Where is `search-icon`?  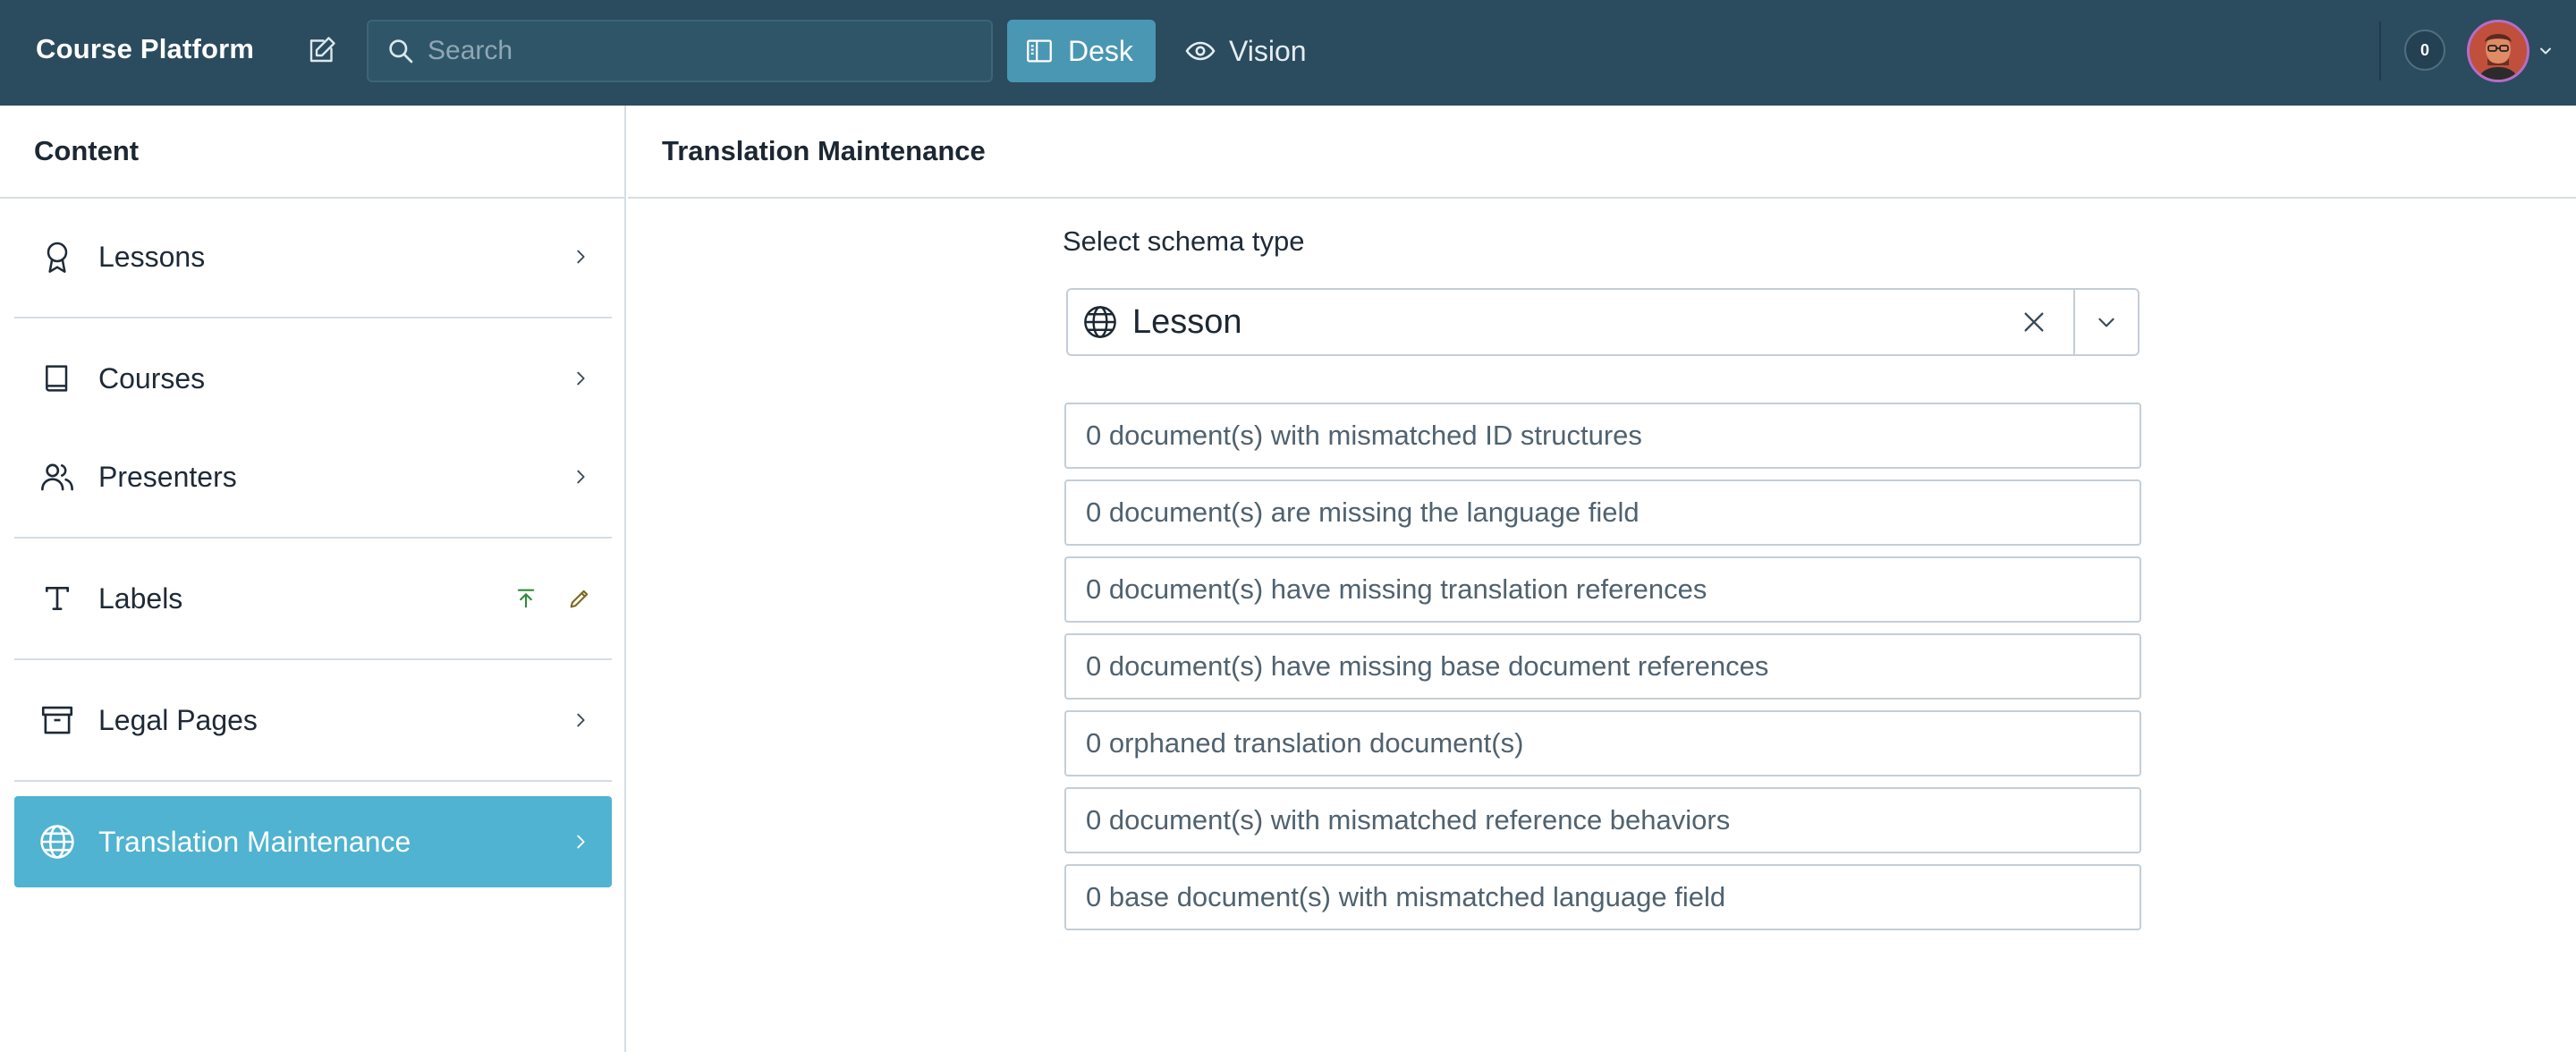 search-icon is located at coordinates (401, 51).